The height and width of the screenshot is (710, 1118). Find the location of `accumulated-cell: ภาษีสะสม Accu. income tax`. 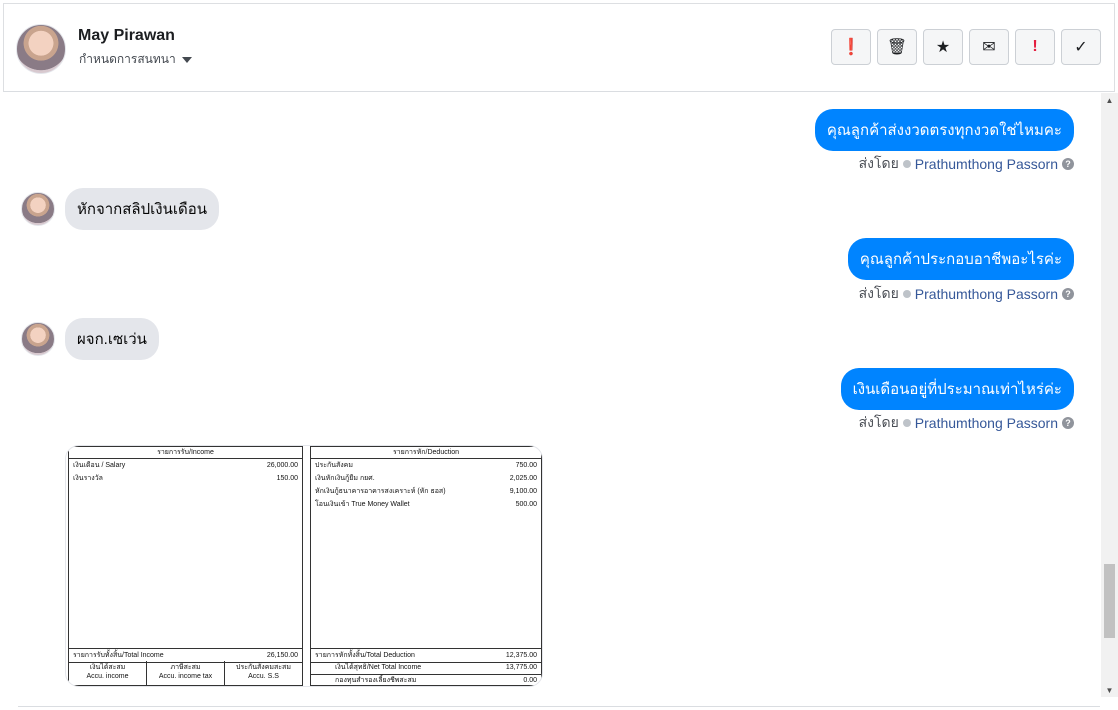

accumulated-cell: ภาษีสะสม Accu. income tax is located at coordinates (186, 673).